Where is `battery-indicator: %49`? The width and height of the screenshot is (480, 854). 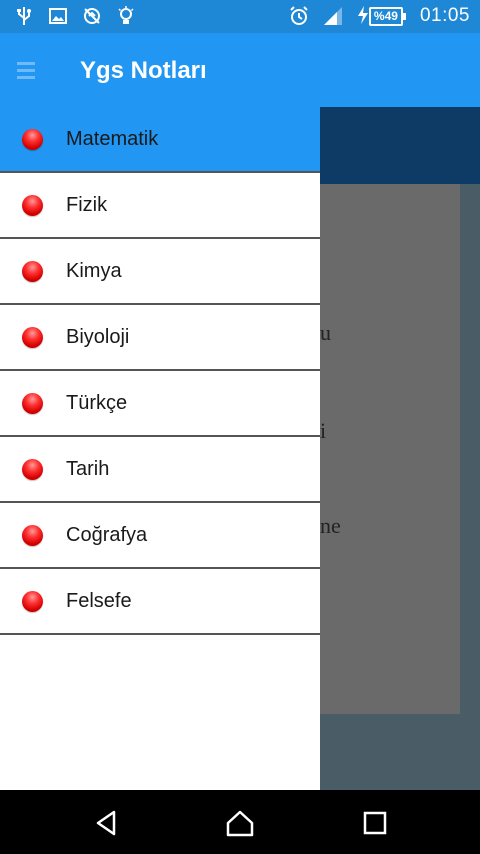 battery-indicator: %49 is located at coordinates (381, 16).